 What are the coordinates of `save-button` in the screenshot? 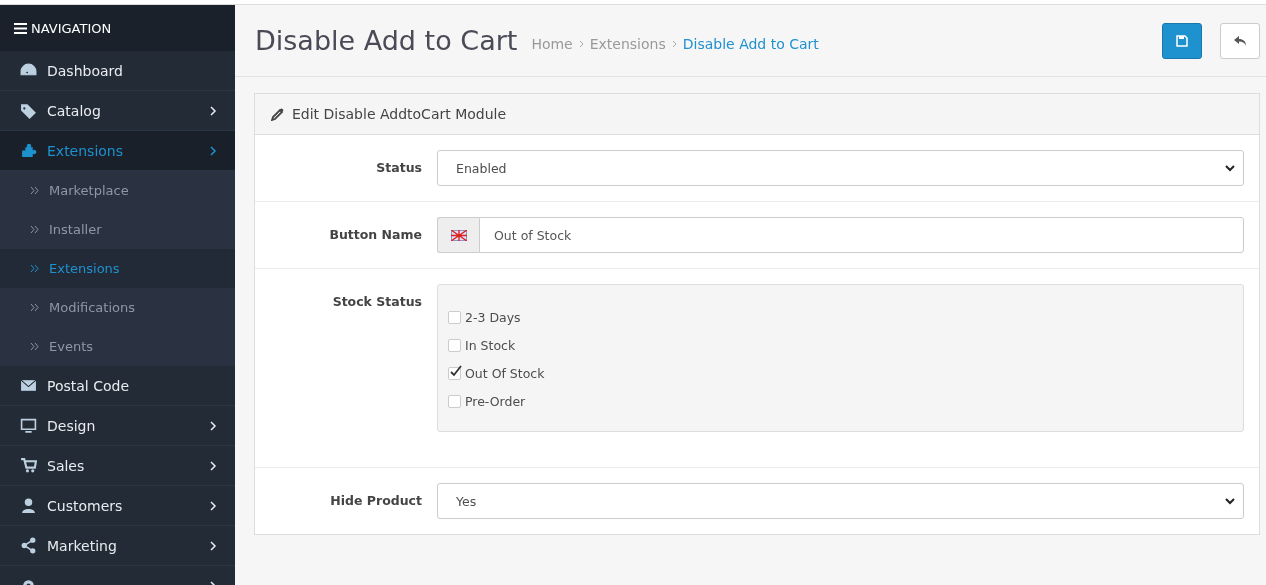 It's located at (1182, 40).